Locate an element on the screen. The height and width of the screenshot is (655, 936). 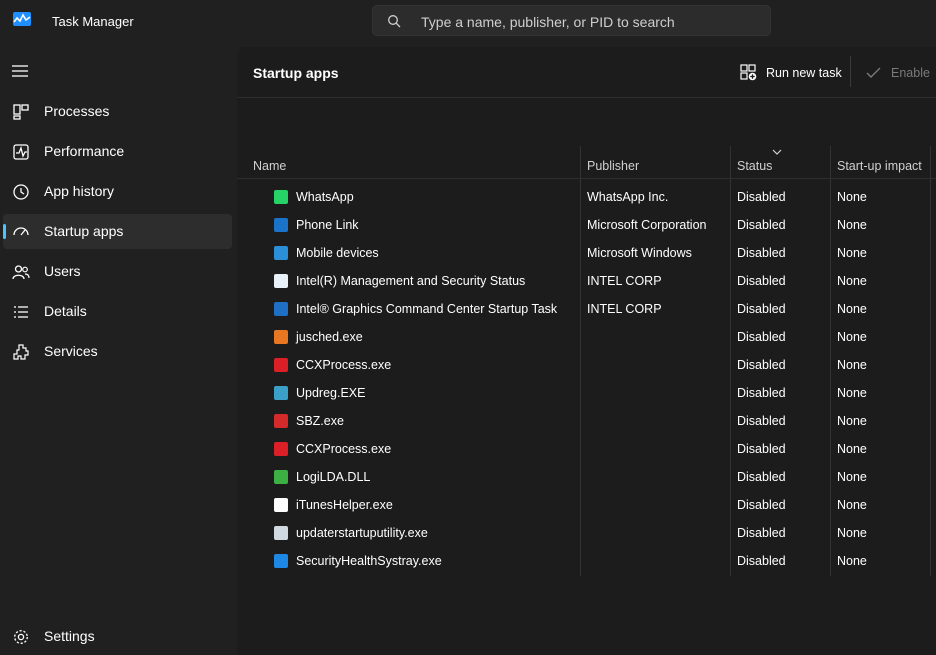
run-new-task-icon is located at coordinates (748, 72).